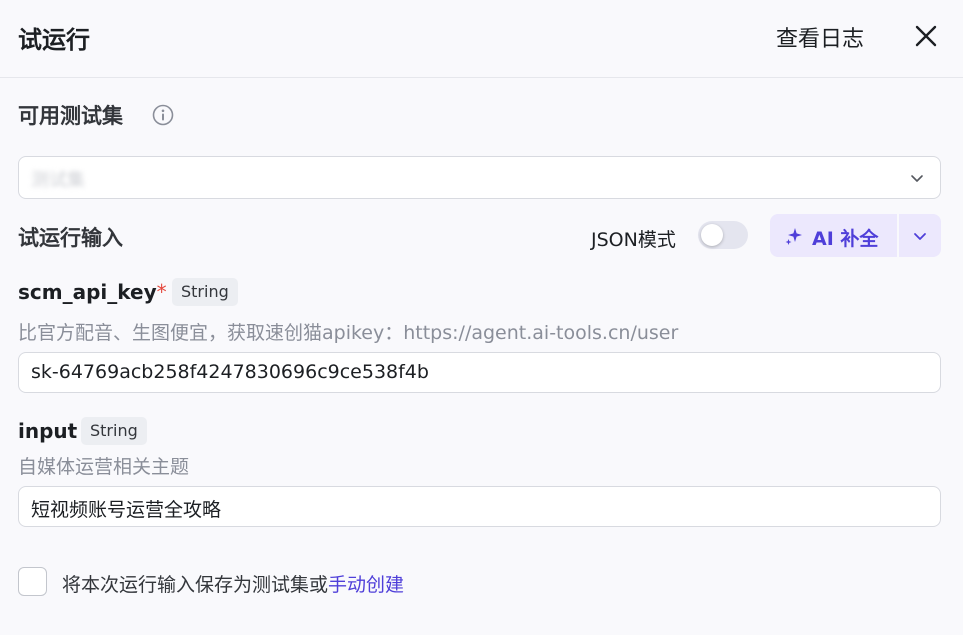  I want to click on json-mode-toggle, so click(723, 235).